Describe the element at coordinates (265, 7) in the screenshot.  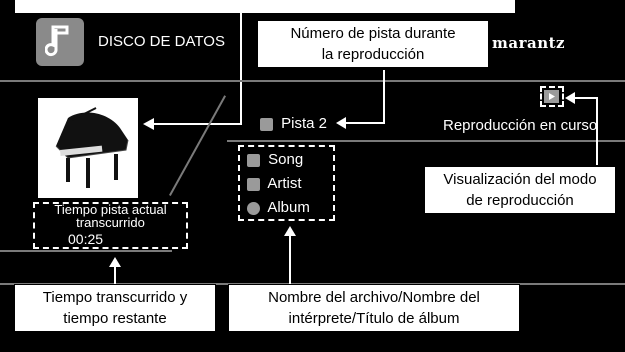
I see `artwork-callout-box` at that location.